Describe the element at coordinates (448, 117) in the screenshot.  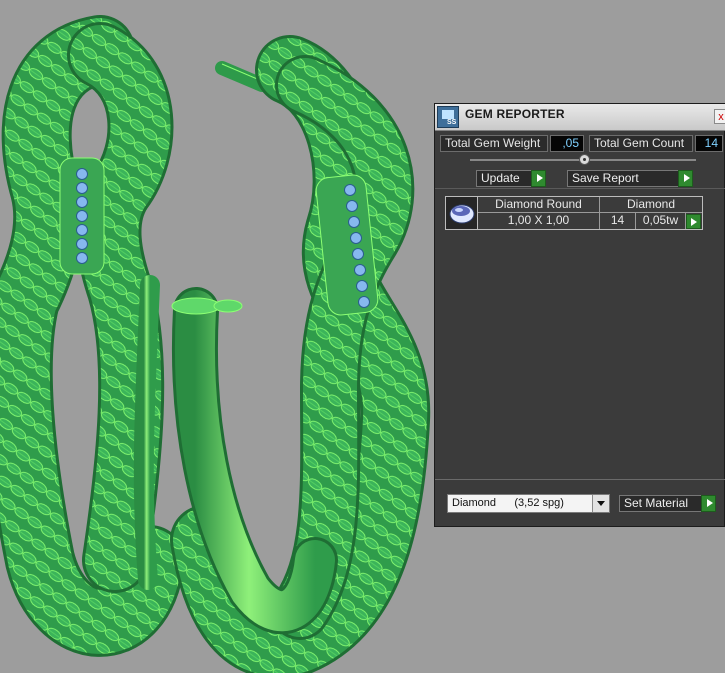
I see `gem-reporter-app-icon: SS` at that location.